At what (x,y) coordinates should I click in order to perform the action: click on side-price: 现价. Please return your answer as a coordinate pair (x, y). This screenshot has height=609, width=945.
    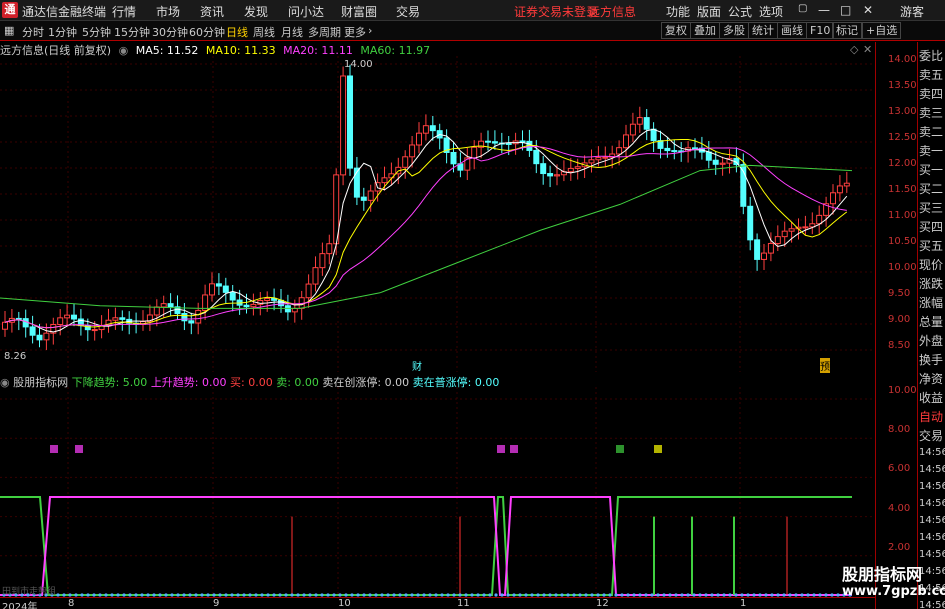
    Looking at the image, I should click on (931, 264).